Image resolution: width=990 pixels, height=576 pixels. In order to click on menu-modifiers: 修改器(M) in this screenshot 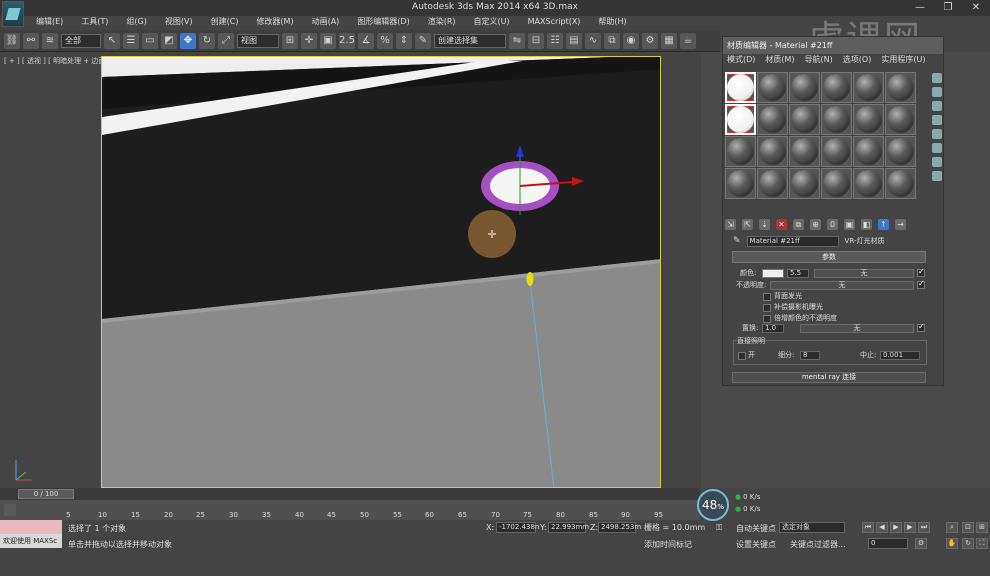, I will do `click(274, 22)`.